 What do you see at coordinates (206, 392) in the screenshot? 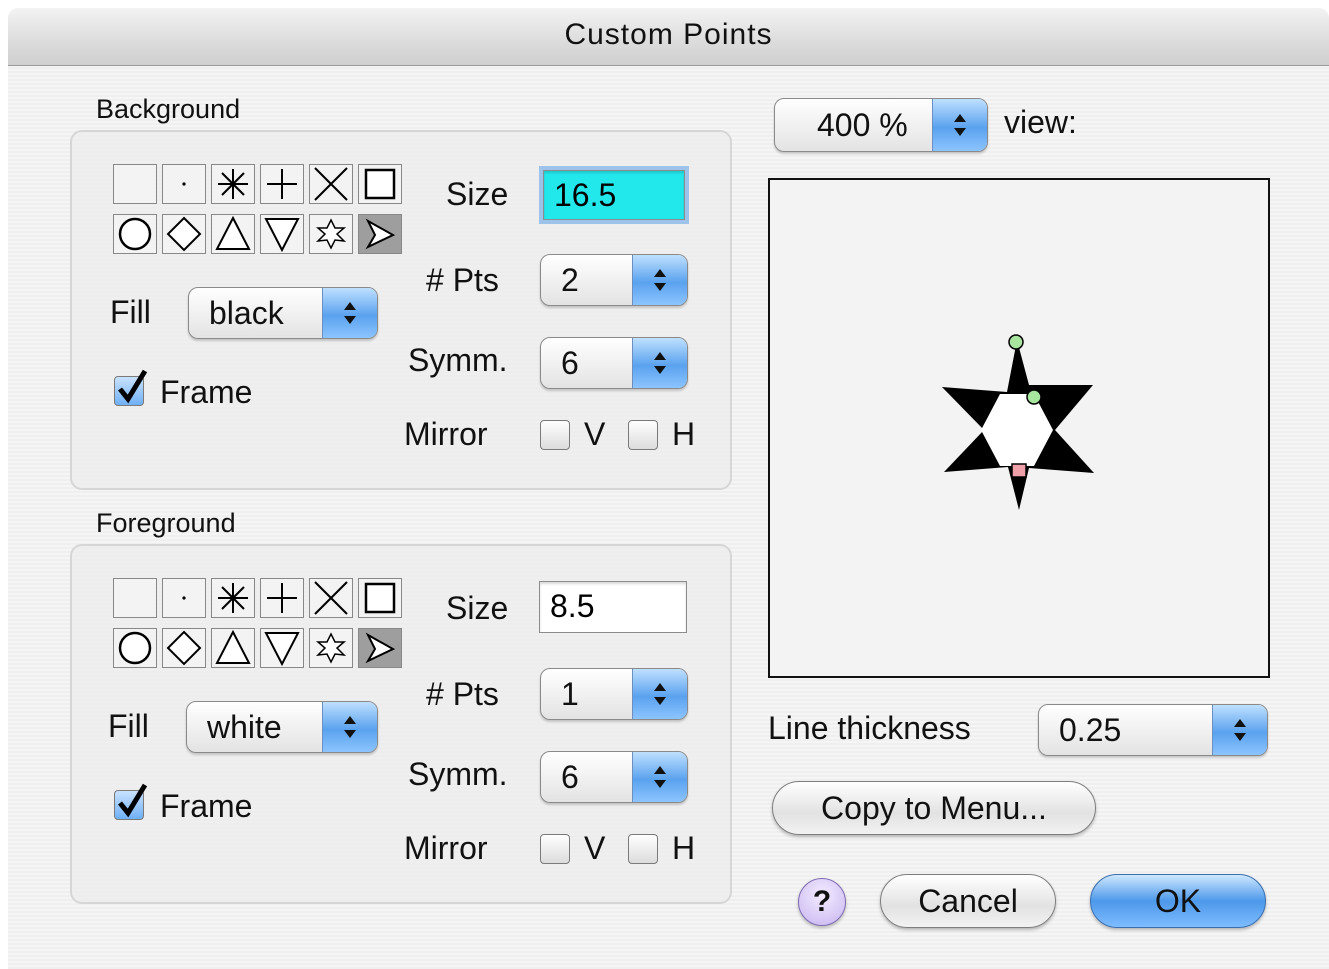
I see `background-frame-label: Frame` at bounding box center [206, 392].